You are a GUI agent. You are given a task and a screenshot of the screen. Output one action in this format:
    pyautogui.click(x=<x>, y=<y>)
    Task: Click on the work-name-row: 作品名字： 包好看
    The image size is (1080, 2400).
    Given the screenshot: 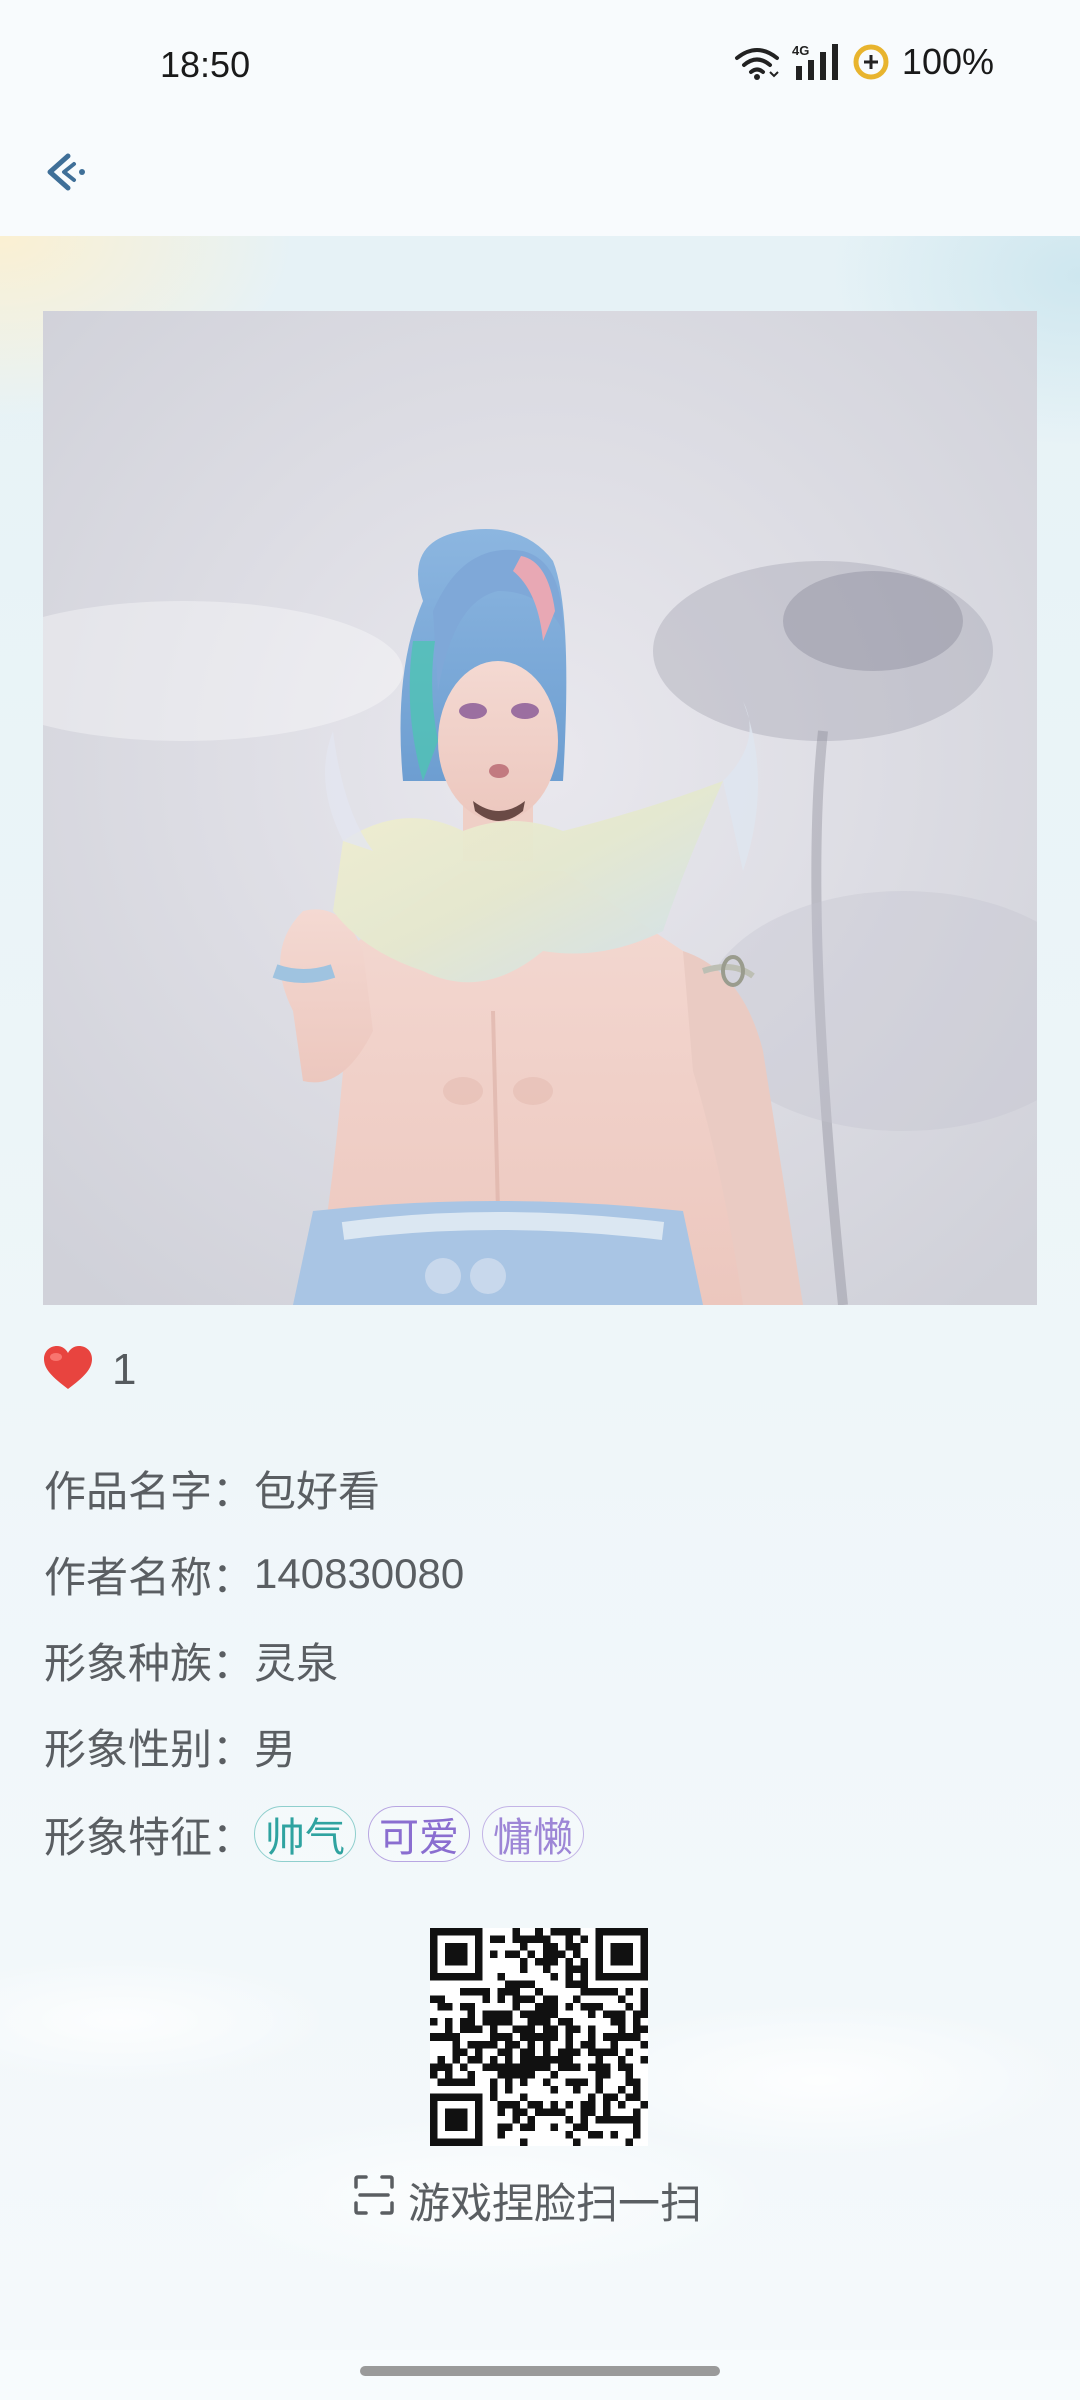 What is the action you would take?
    pyautogui.click(x=212, y=1488)
    